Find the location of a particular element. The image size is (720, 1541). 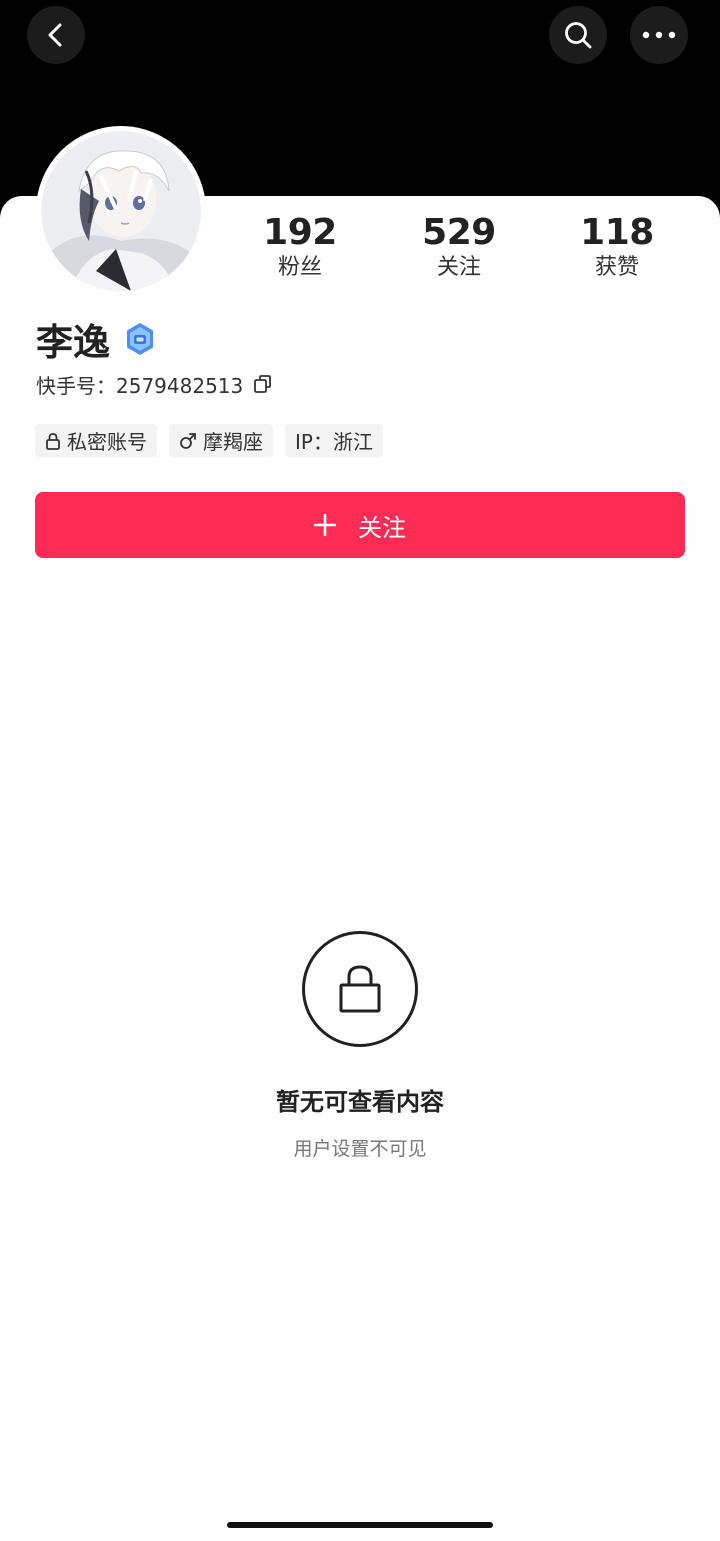

profile-tags: 私密账号 摩羯座 IP：浙江 is located at coordinates (209, 440).